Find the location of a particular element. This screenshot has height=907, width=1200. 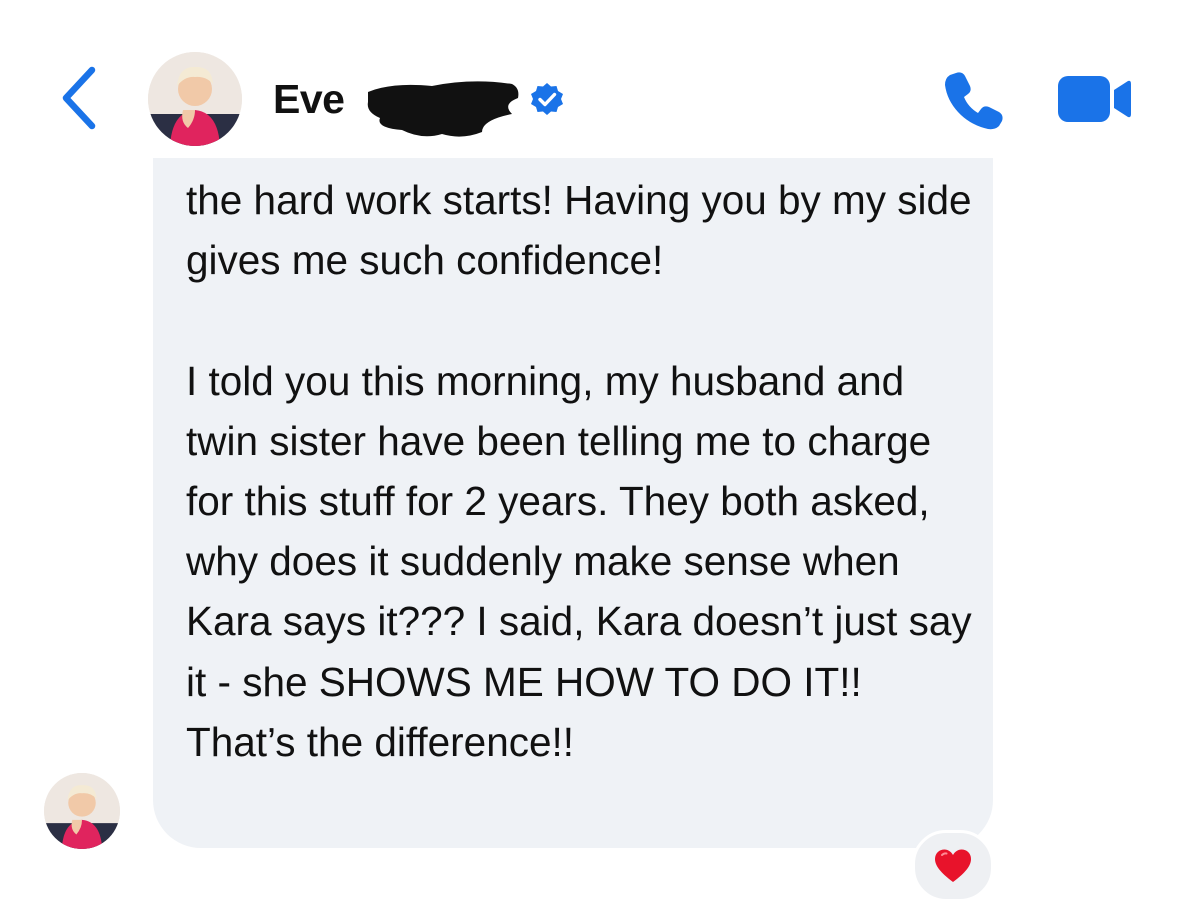

chevron-left-icon is located at coordinates (79, 98).